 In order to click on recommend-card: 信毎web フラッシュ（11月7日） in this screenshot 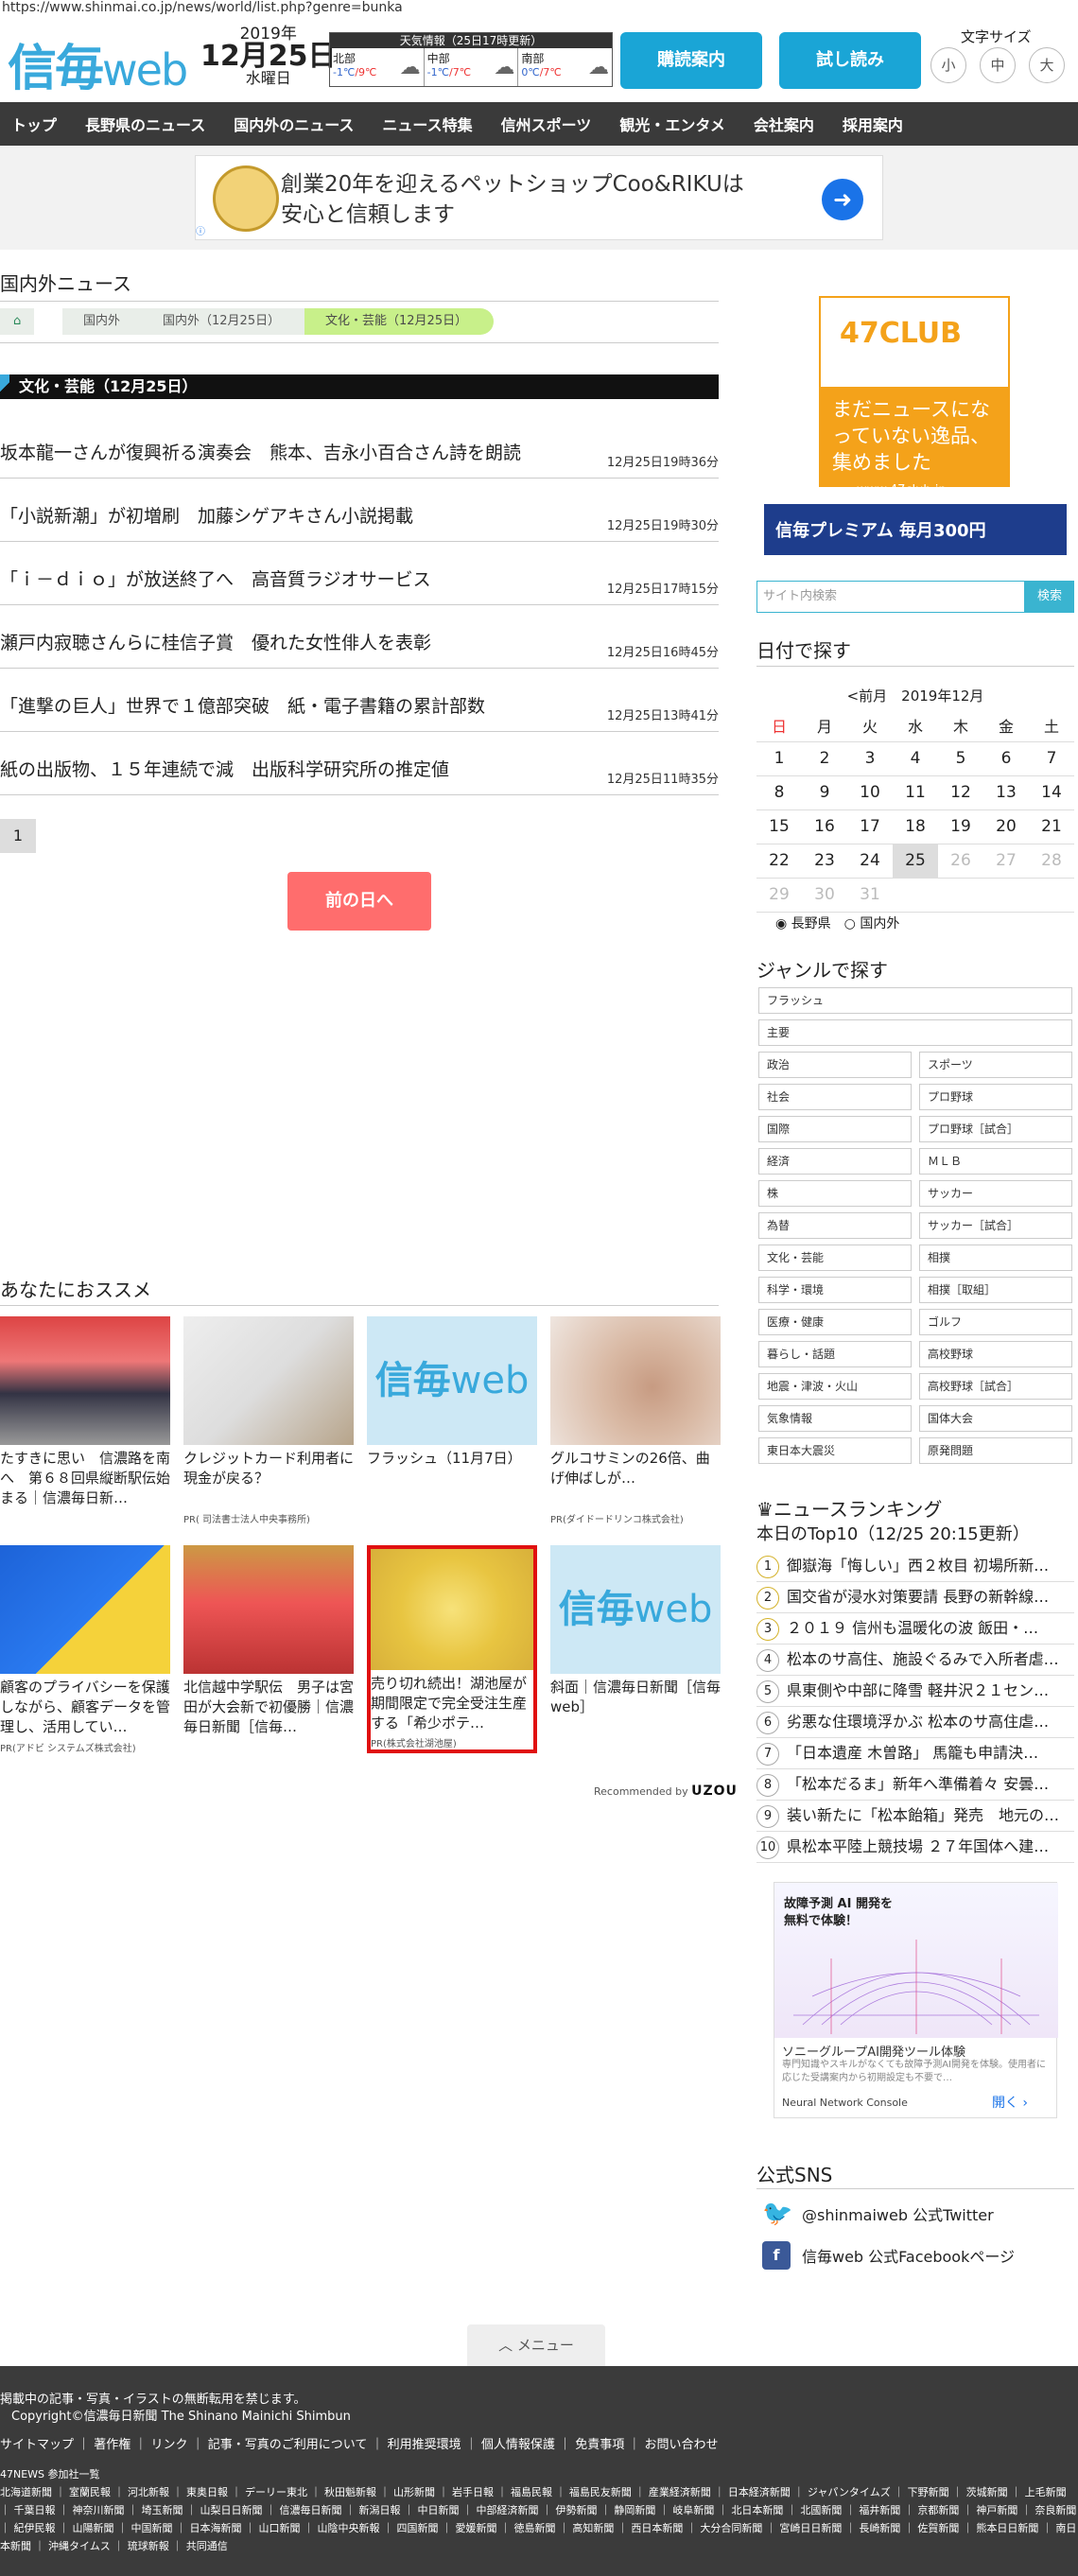, I will do `click(452, 1412)`.